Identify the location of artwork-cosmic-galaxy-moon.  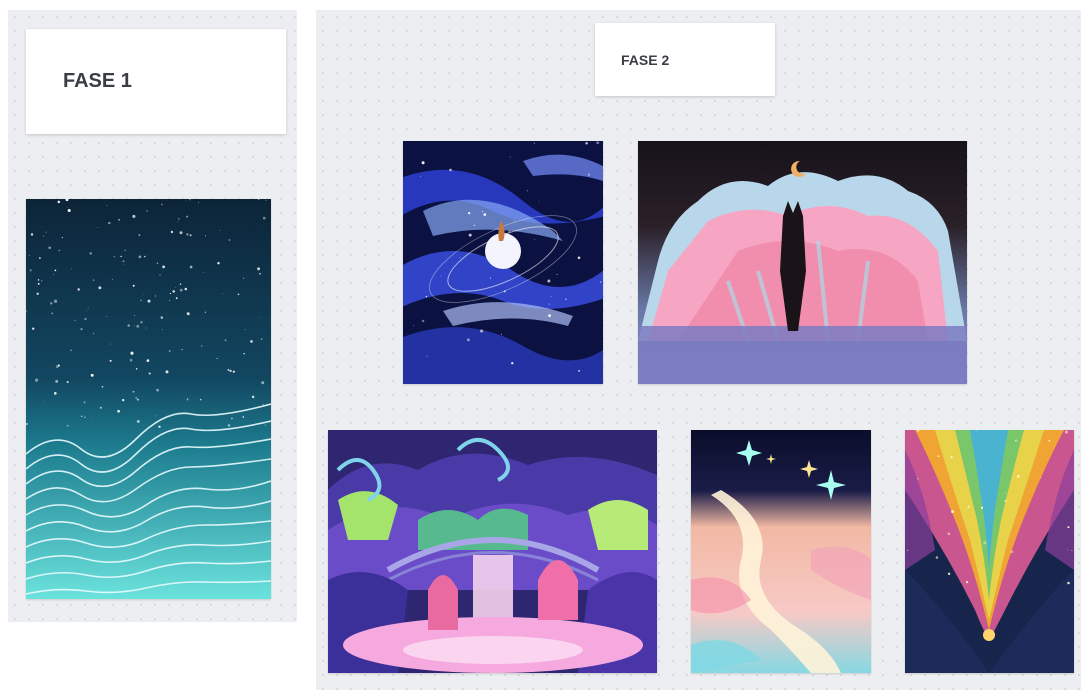
(503, 262).